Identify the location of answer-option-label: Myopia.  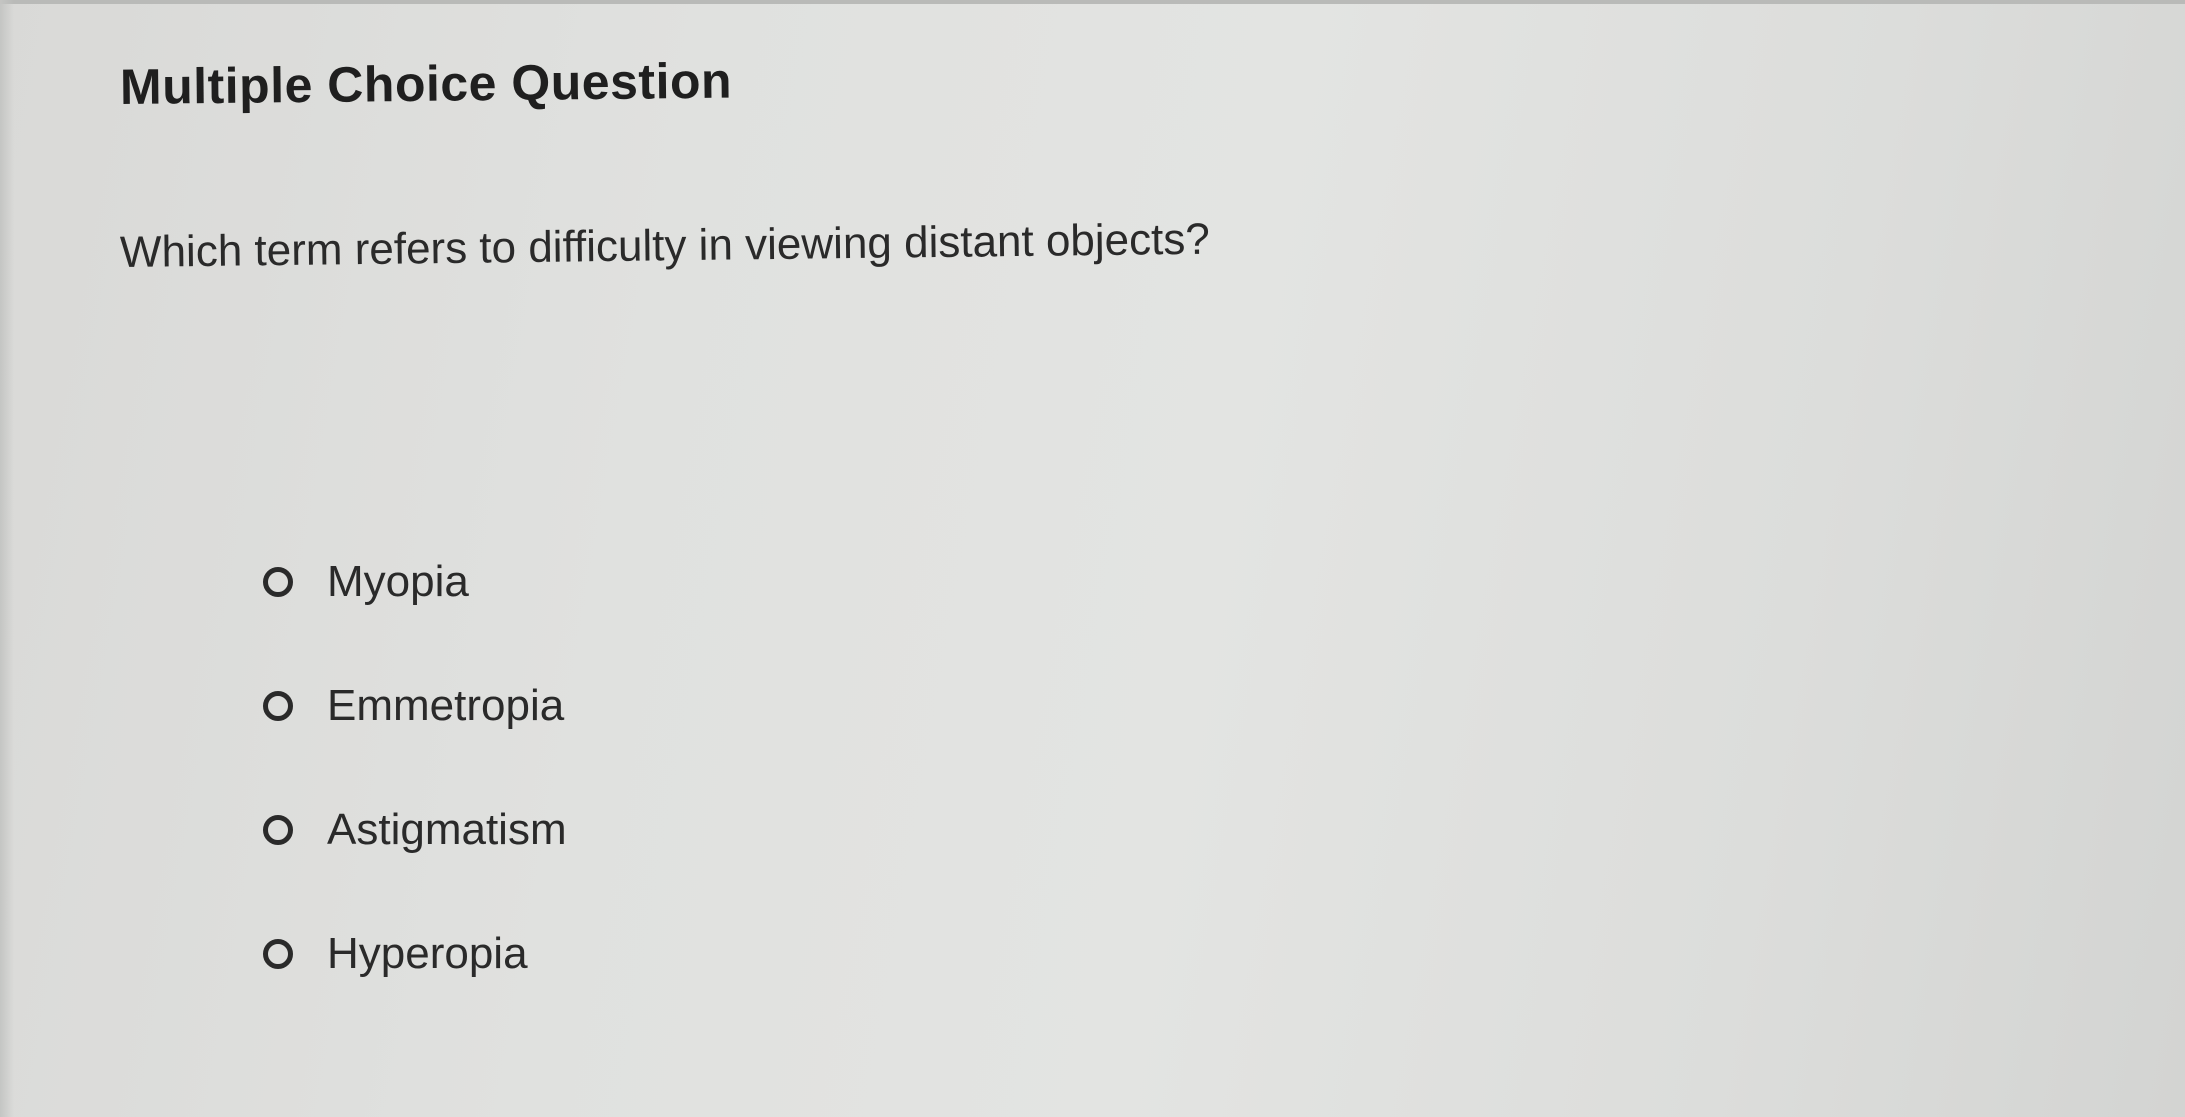
(398, 581).